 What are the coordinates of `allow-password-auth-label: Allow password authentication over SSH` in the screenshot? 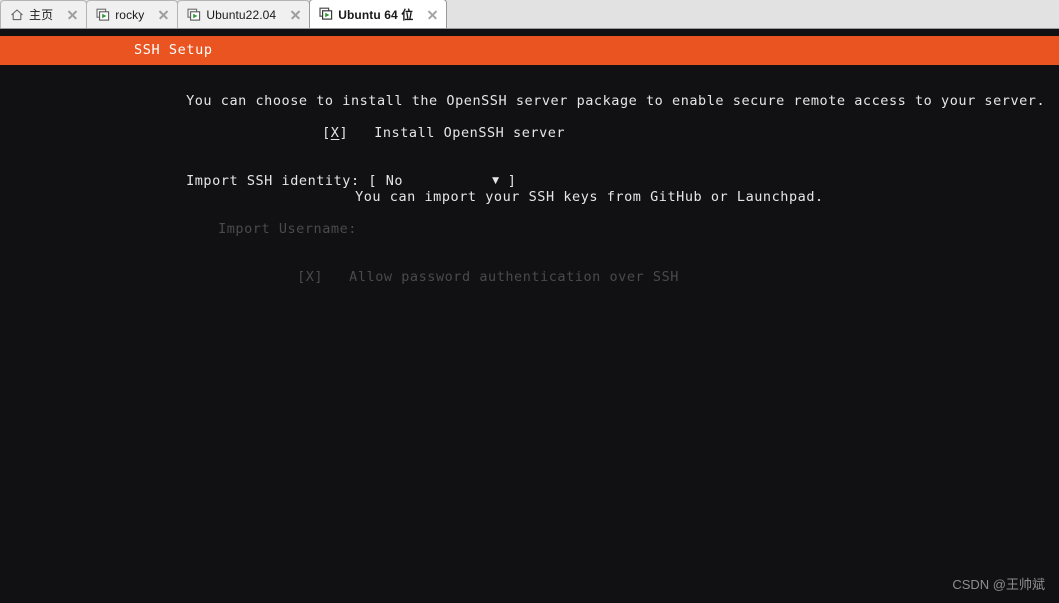 It's located at (514, 277).